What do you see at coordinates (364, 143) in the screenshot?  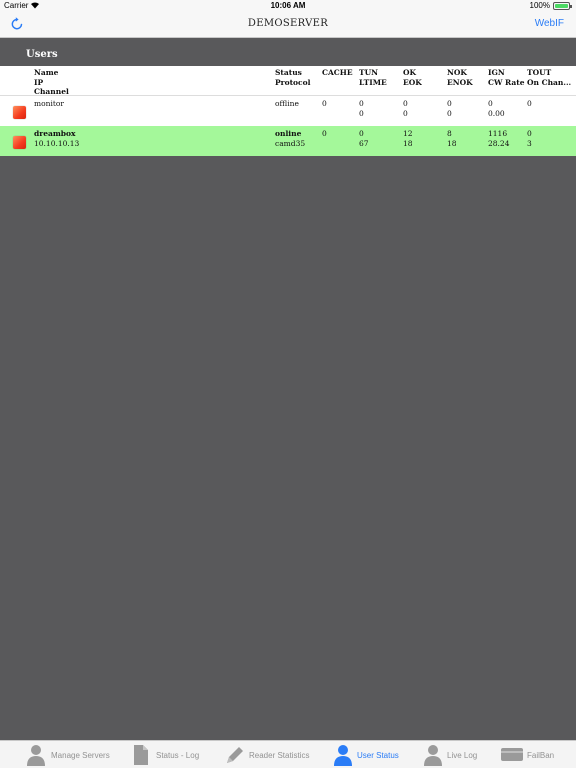 I see `ltime-value: 67` at bounding box center [364, 143].